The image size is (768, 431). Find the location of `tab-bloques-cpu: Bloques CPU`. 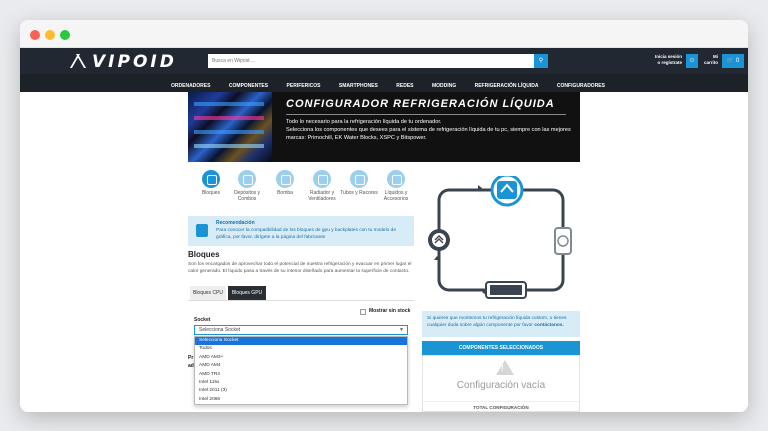

tab-bloques-cpu: Bloques CPU is located at coordinates (208, 293).